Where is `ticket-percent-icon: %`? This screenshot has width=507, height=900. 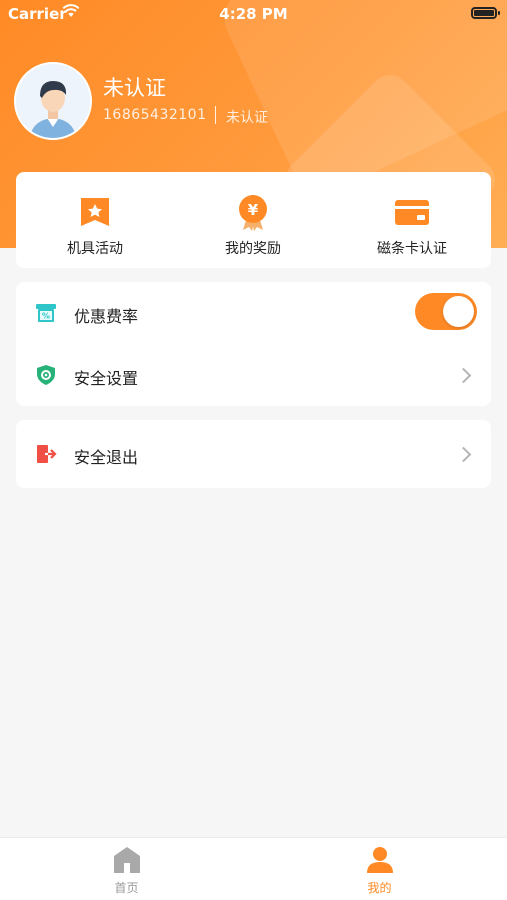 ticket-percent-icon: % is located at coordinates (46, 313).